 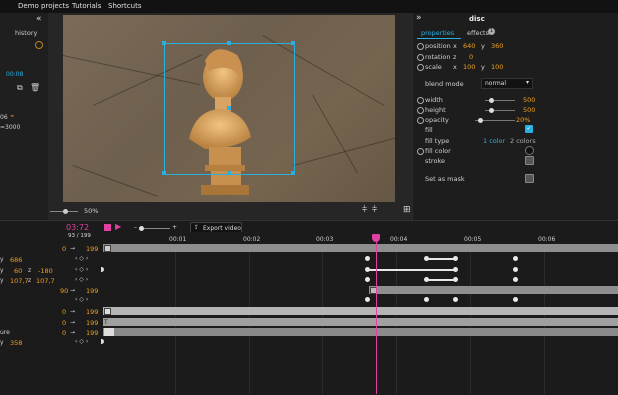 What do you see at coordinates (419, 18) in the screenshot?
I see `collapse-right-icon: »` at bounding box center [419, 18].